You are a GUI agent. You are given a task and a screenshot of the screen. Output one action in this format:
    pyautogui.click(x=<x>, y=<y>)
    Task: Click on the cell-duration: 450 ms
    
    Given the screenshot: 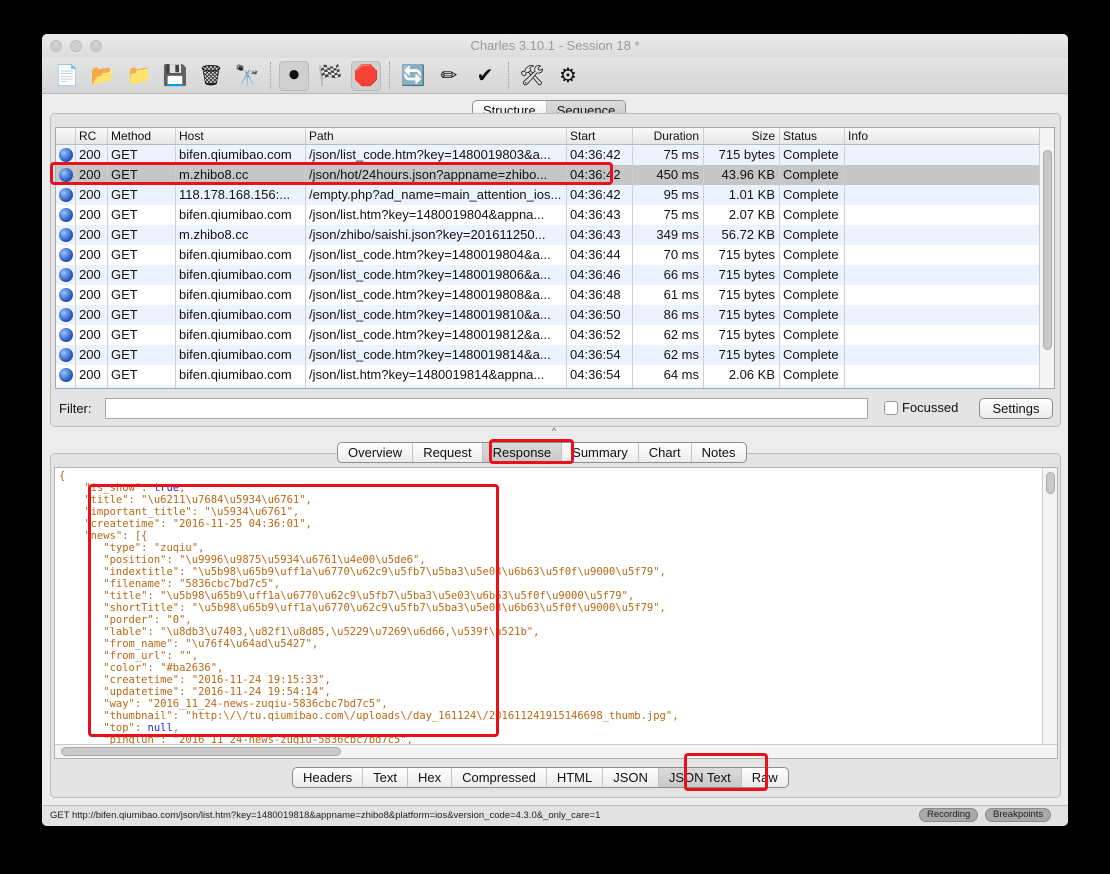 What is the action you would take?
    pyautogui.click(x=668, y=175)
    